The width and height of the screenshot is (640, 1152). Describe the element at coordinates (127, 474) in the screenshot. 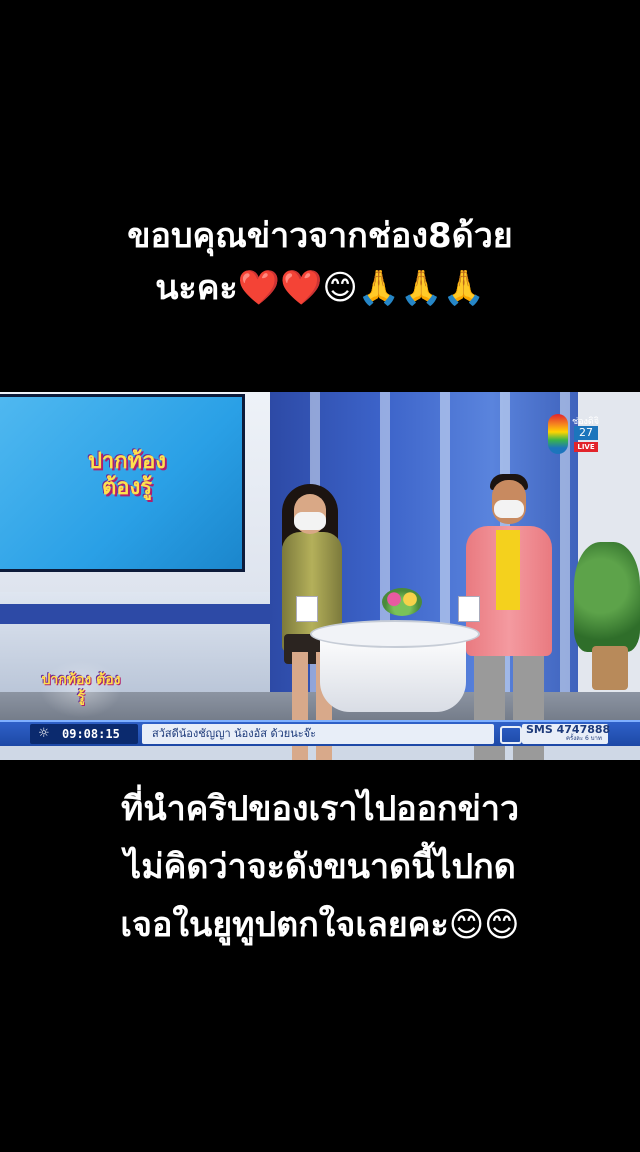

I see `show-logo-on-screen: ปากท้อง ต้องรู้` at that location.